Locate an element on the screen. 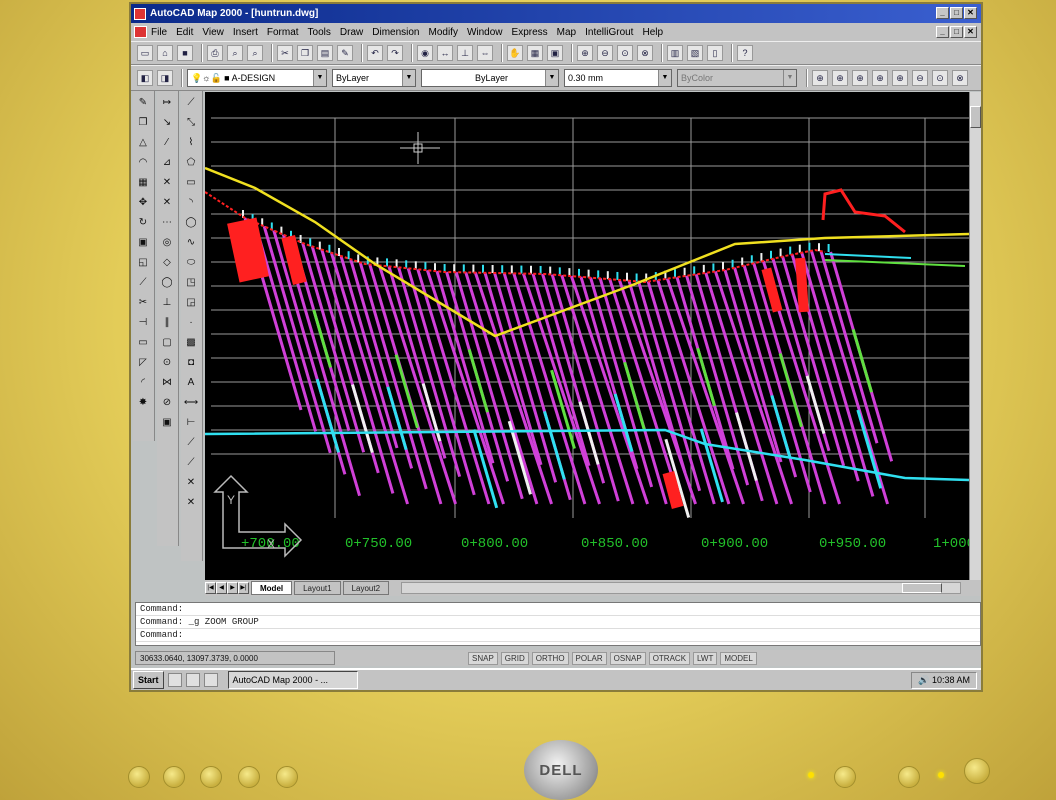  layer-dropdown: 💡☼🔓 ■ A-DESIGN ▼ is located at coordinates (257, 78).